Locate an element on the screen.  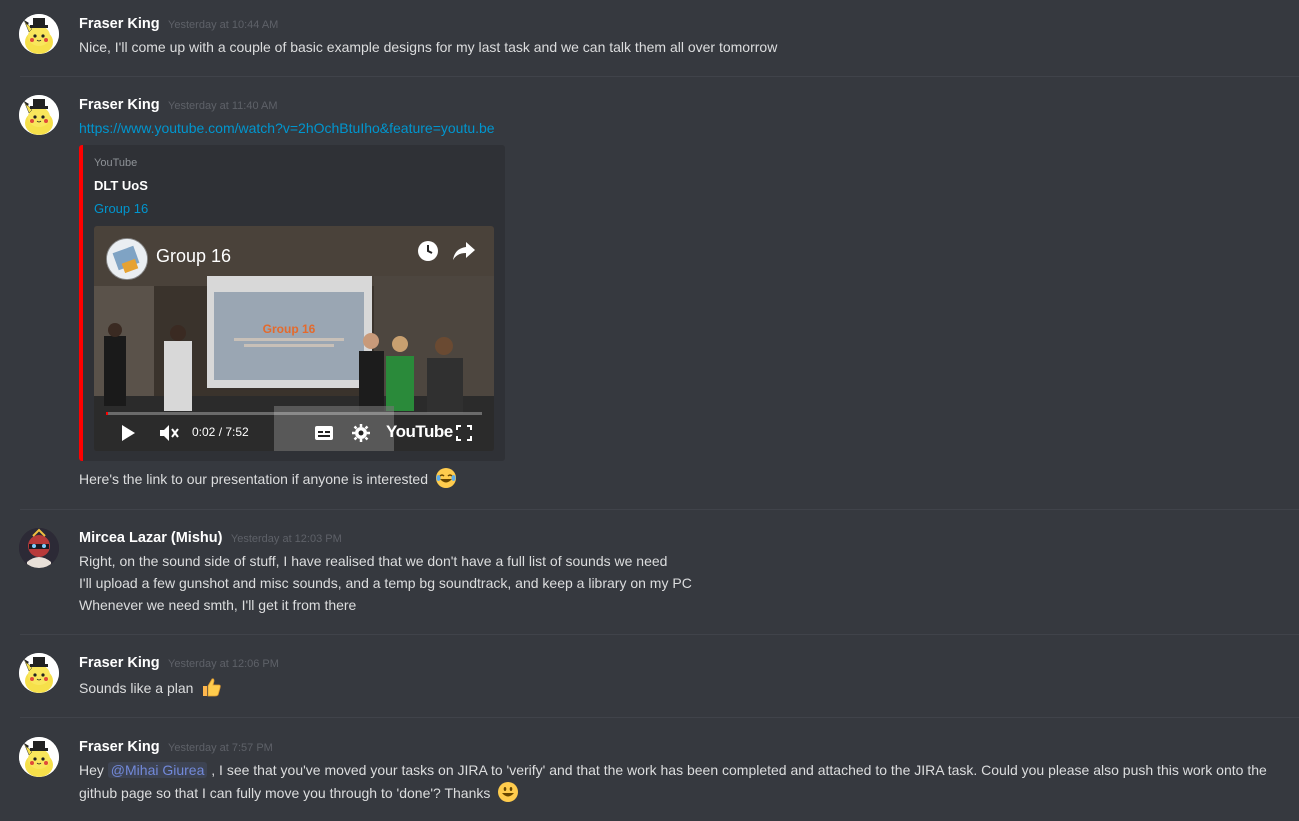
message-header: Fraser King Yesterday at 10:44 AM is located at coordinates (178, 24).